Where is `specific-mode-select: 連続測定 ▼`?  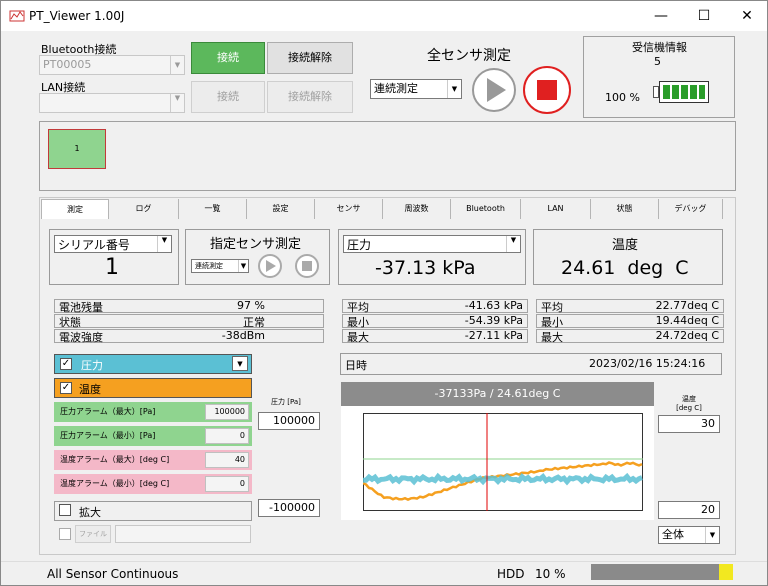
specific-mode-select: 連続測定 ▼ is located at coordinates (220, 266).